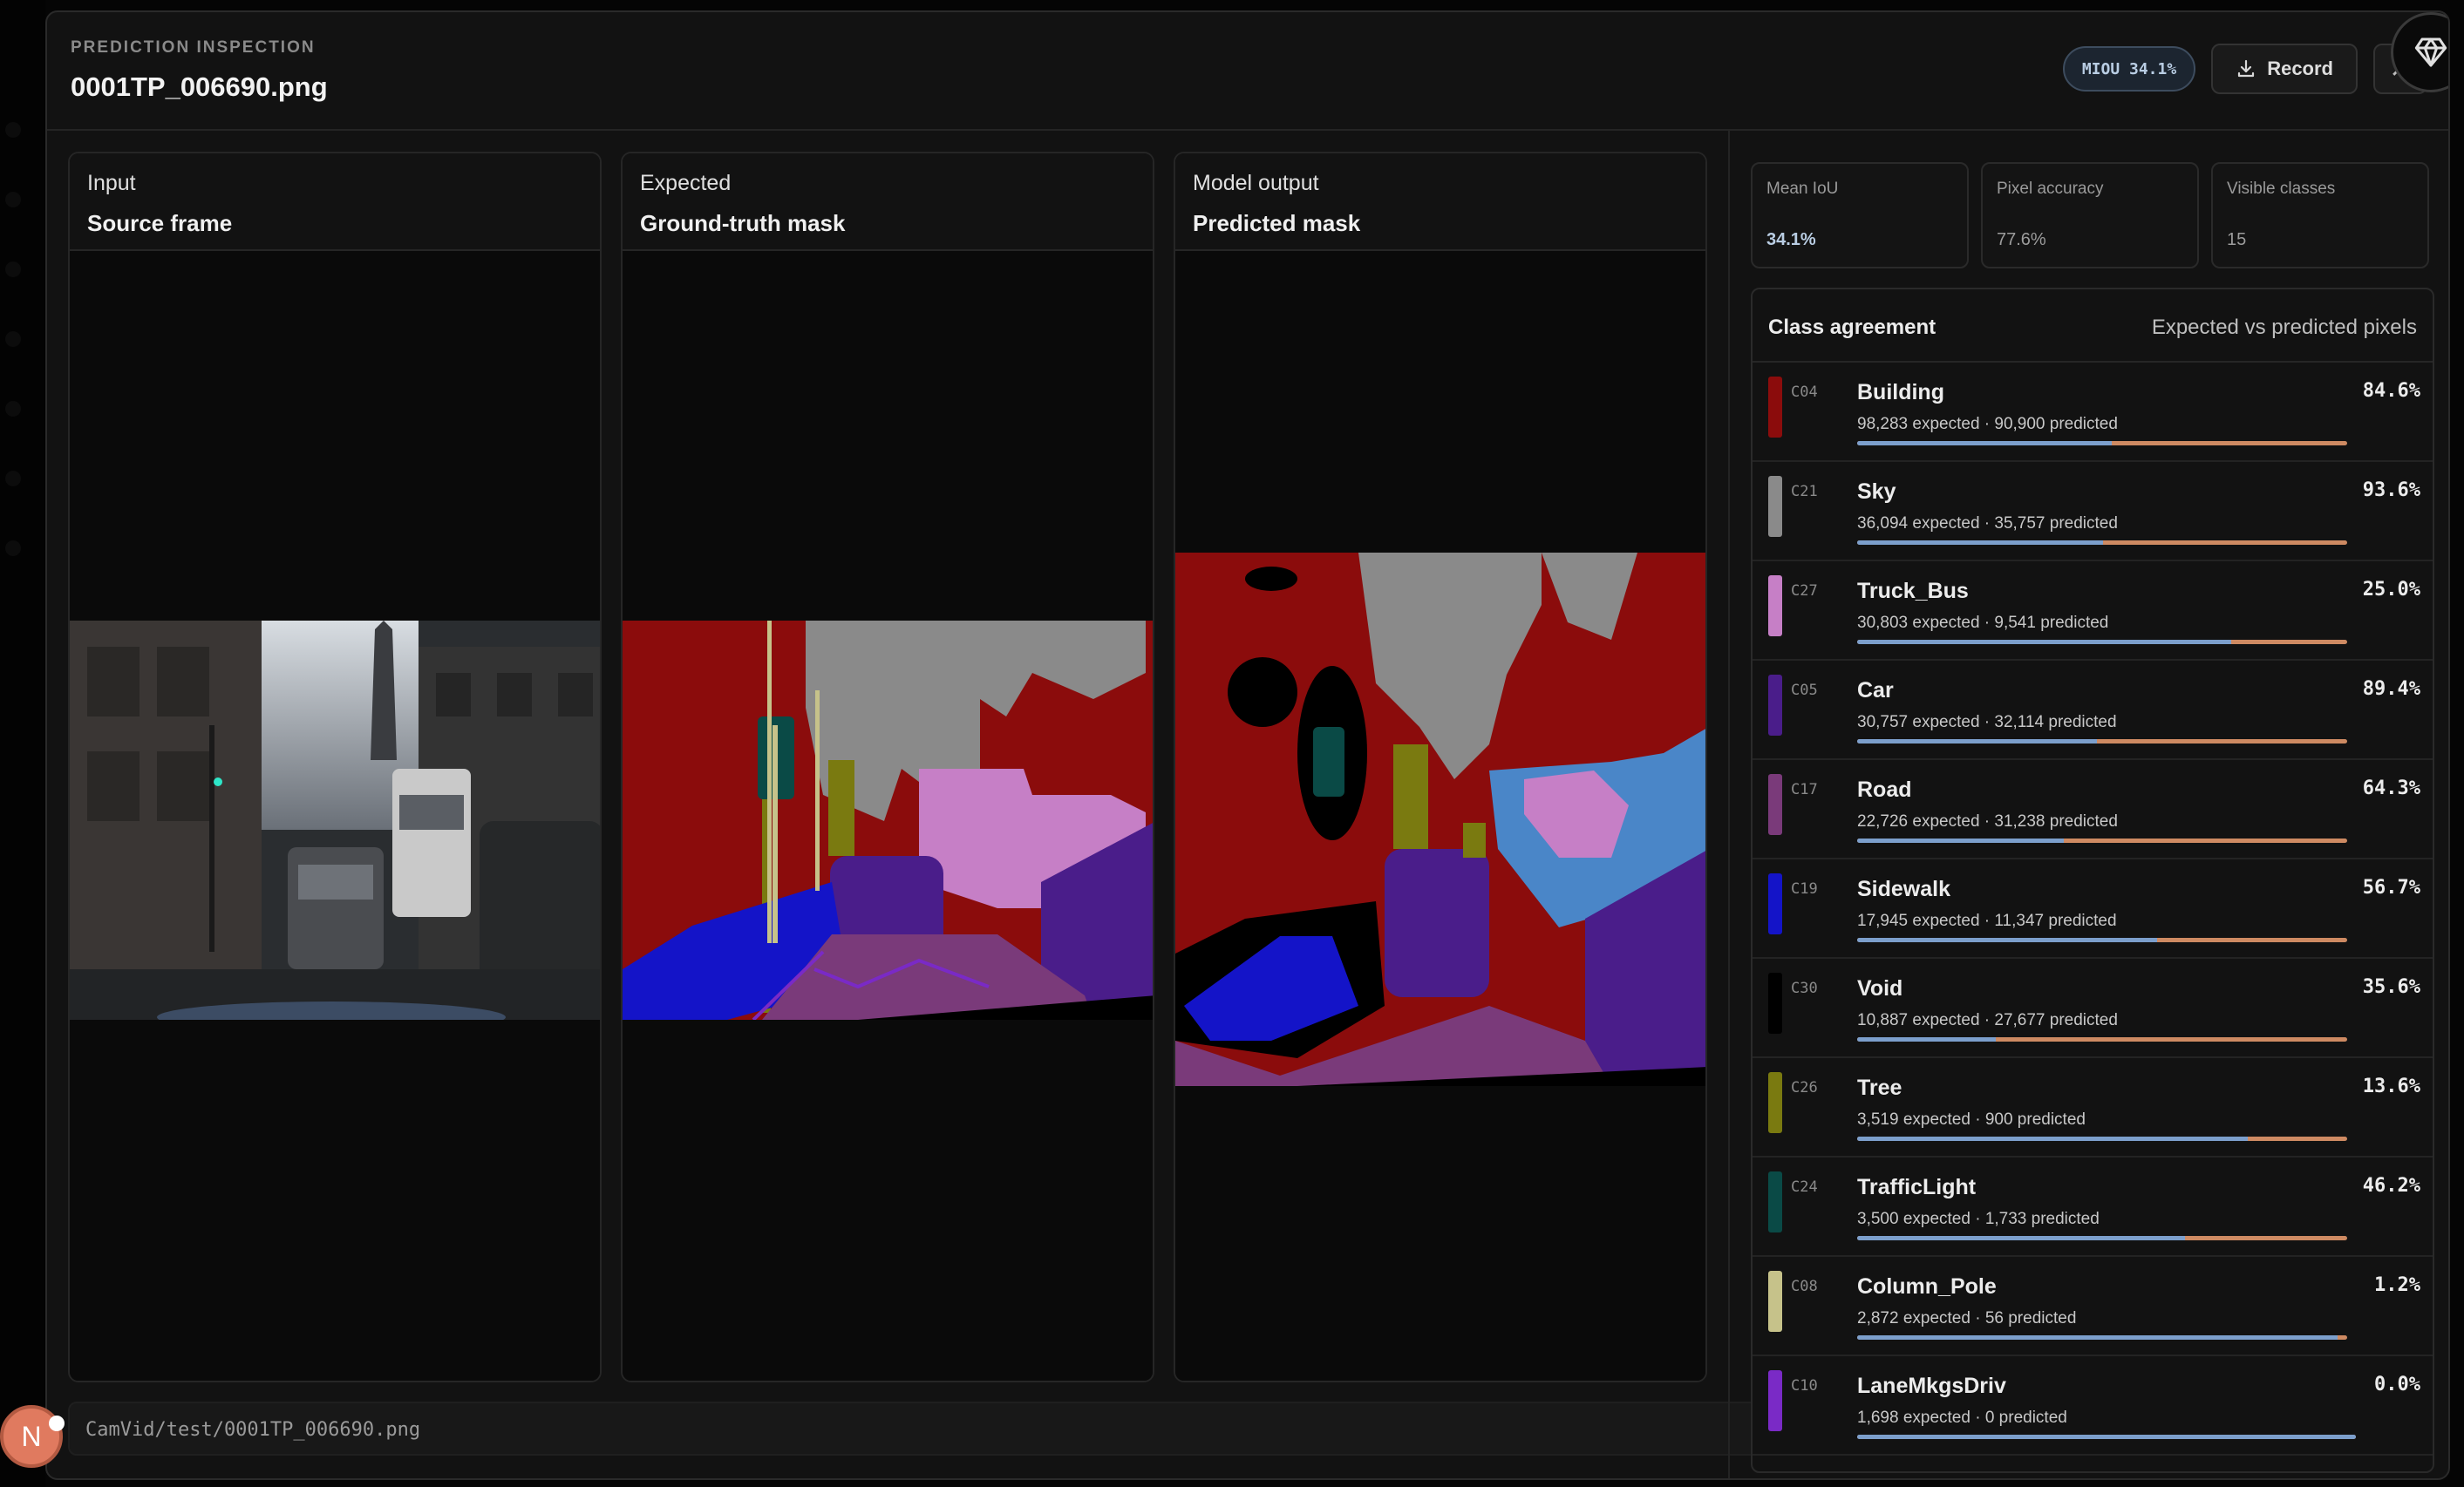  Describe the element at coordinates (1931, 1386) in the screenshot. I see `class-name: LaneMkgsDriv` at that location.